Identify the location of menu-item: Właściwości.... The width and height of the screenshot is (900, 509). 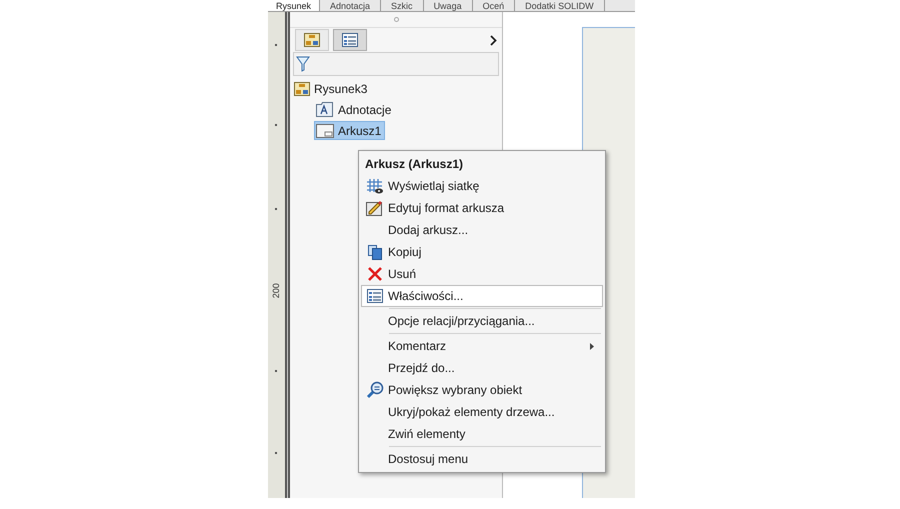
(482, 296).